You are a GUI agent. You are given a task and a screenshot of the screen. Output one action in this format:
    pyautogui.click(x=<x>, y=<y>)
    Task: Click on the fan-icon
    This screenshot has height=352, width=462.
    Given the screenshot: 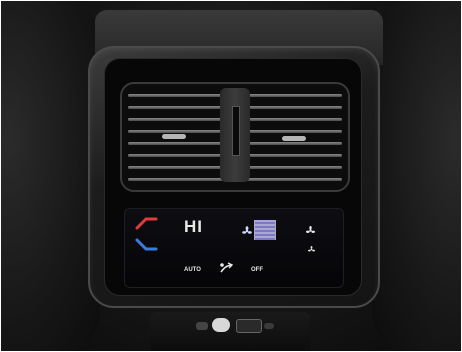 What is the action you would take?
    pyautogui.click(x=247, y=230)
    